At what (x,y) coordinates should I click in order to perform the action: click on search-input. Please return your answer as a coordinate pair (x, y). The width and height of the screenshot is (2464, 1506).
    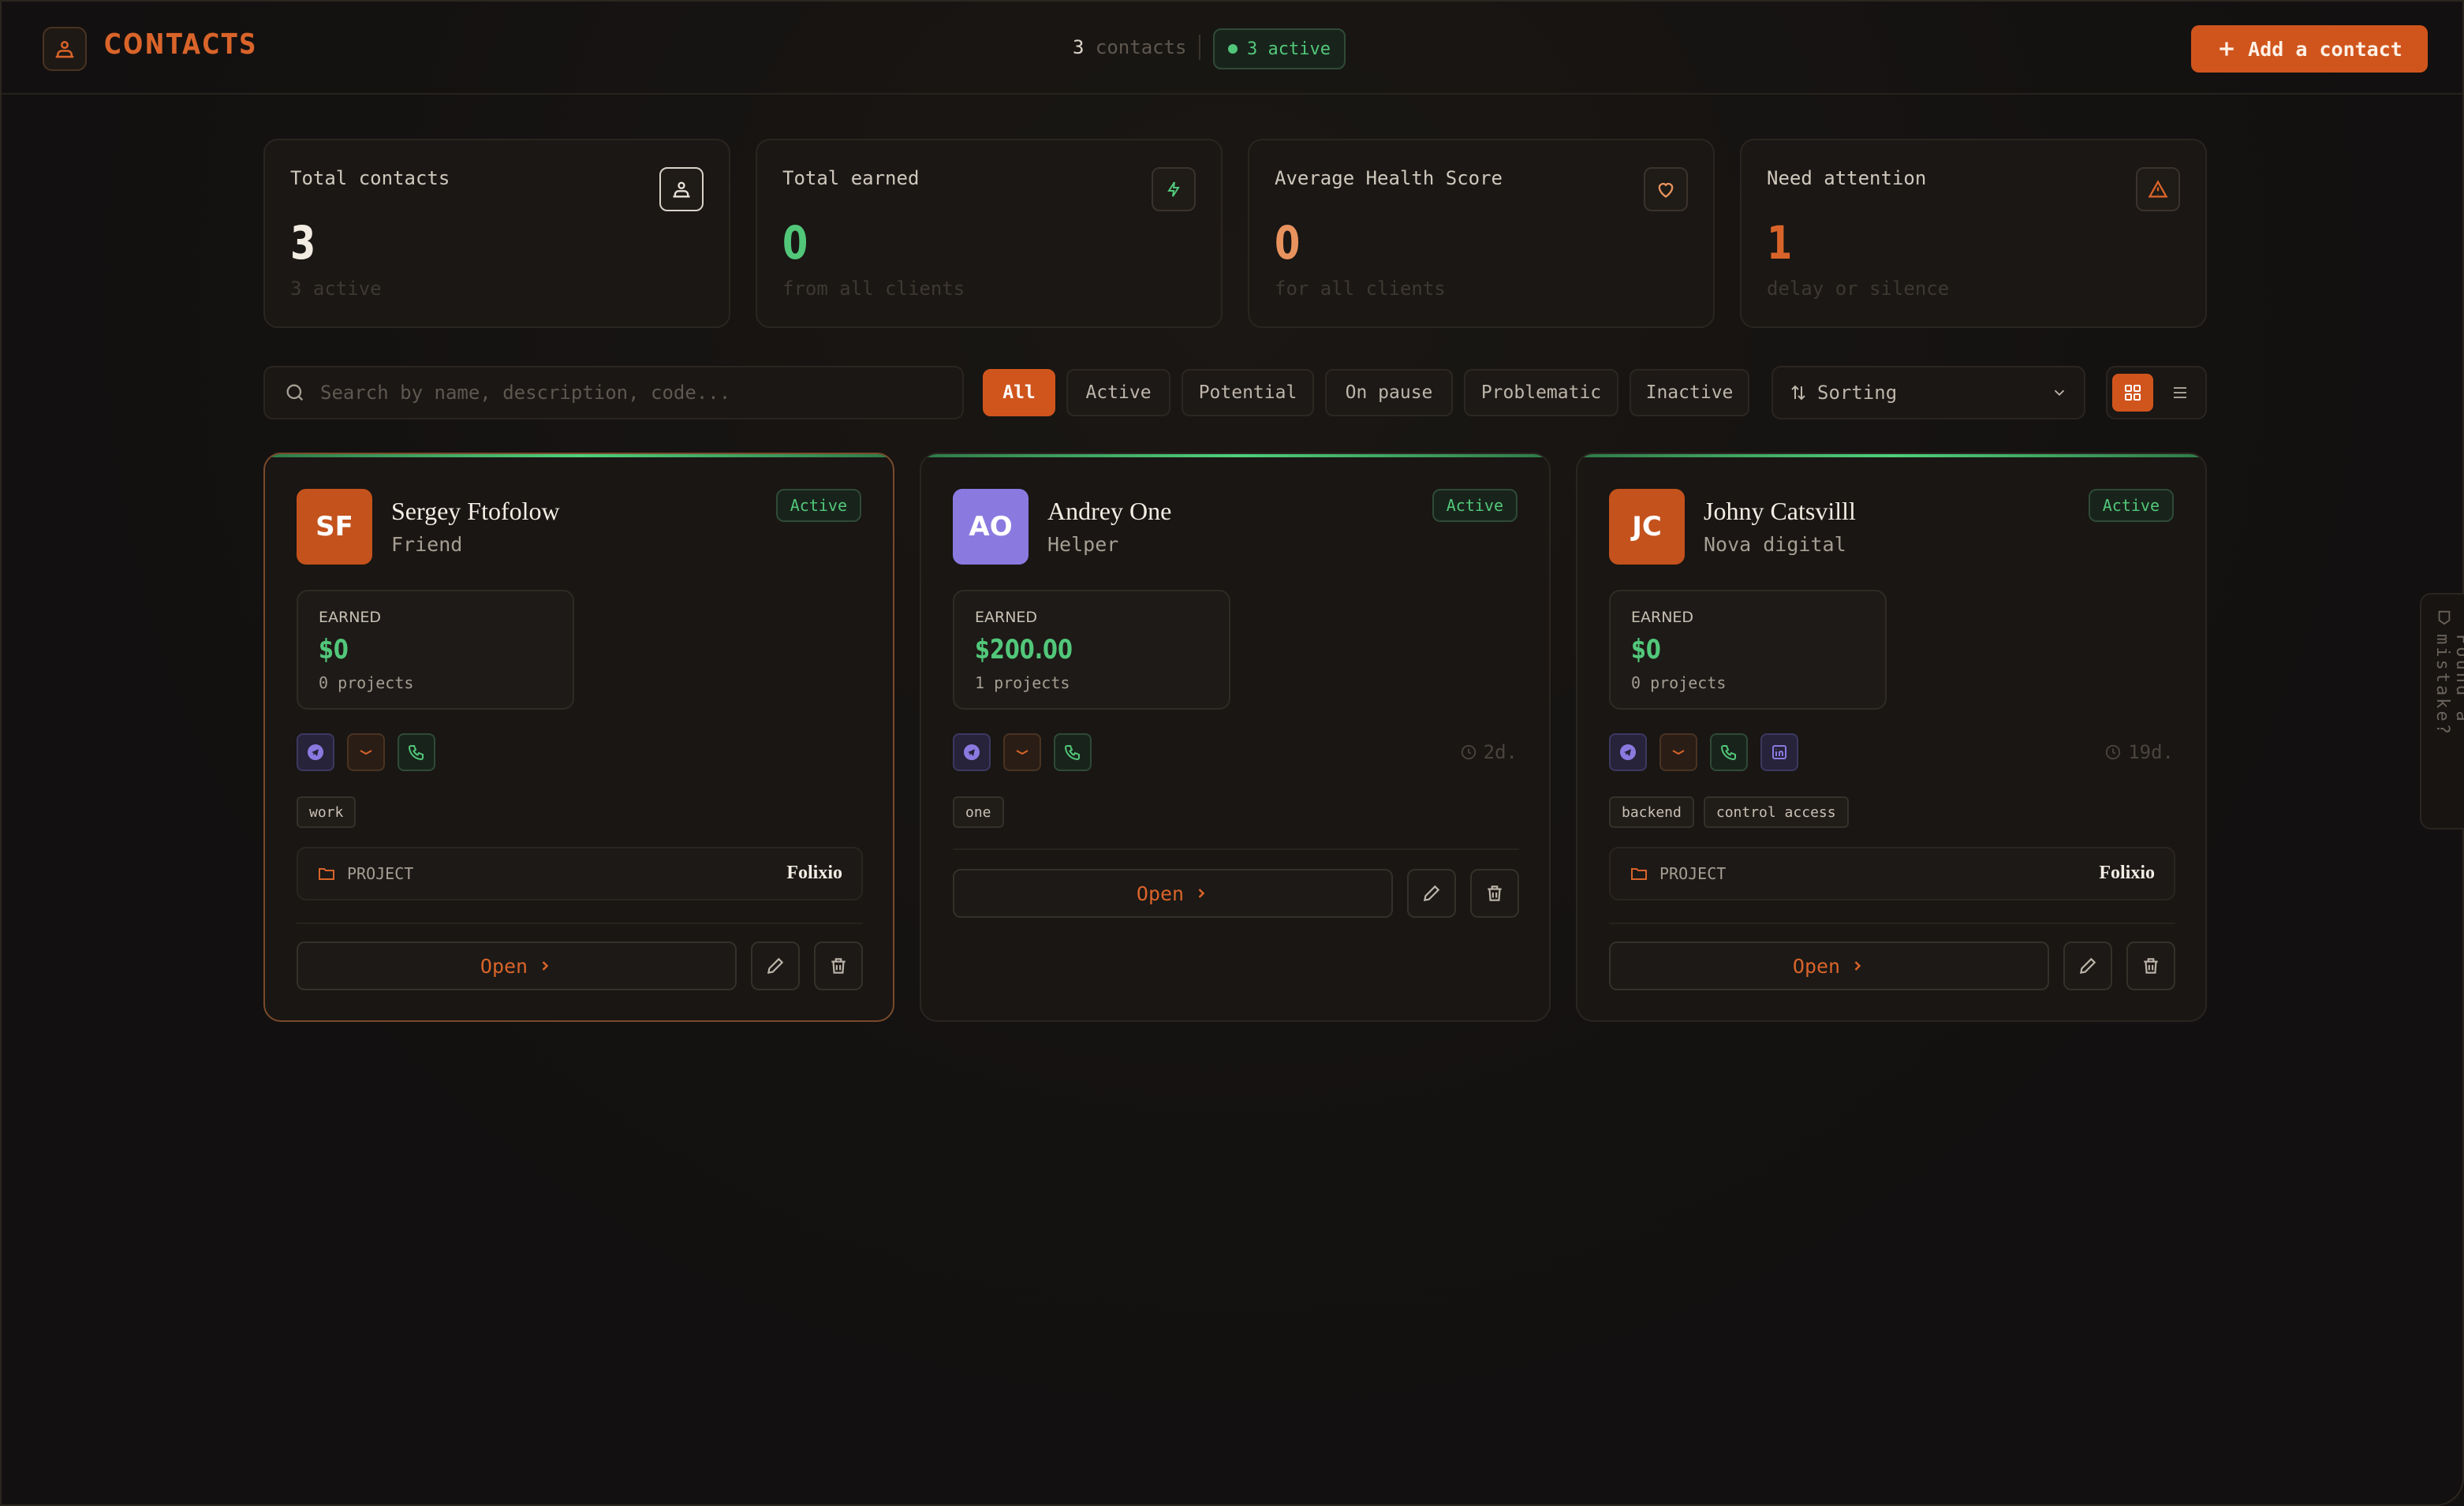
    Looking at the image, I should click on (635, 393).